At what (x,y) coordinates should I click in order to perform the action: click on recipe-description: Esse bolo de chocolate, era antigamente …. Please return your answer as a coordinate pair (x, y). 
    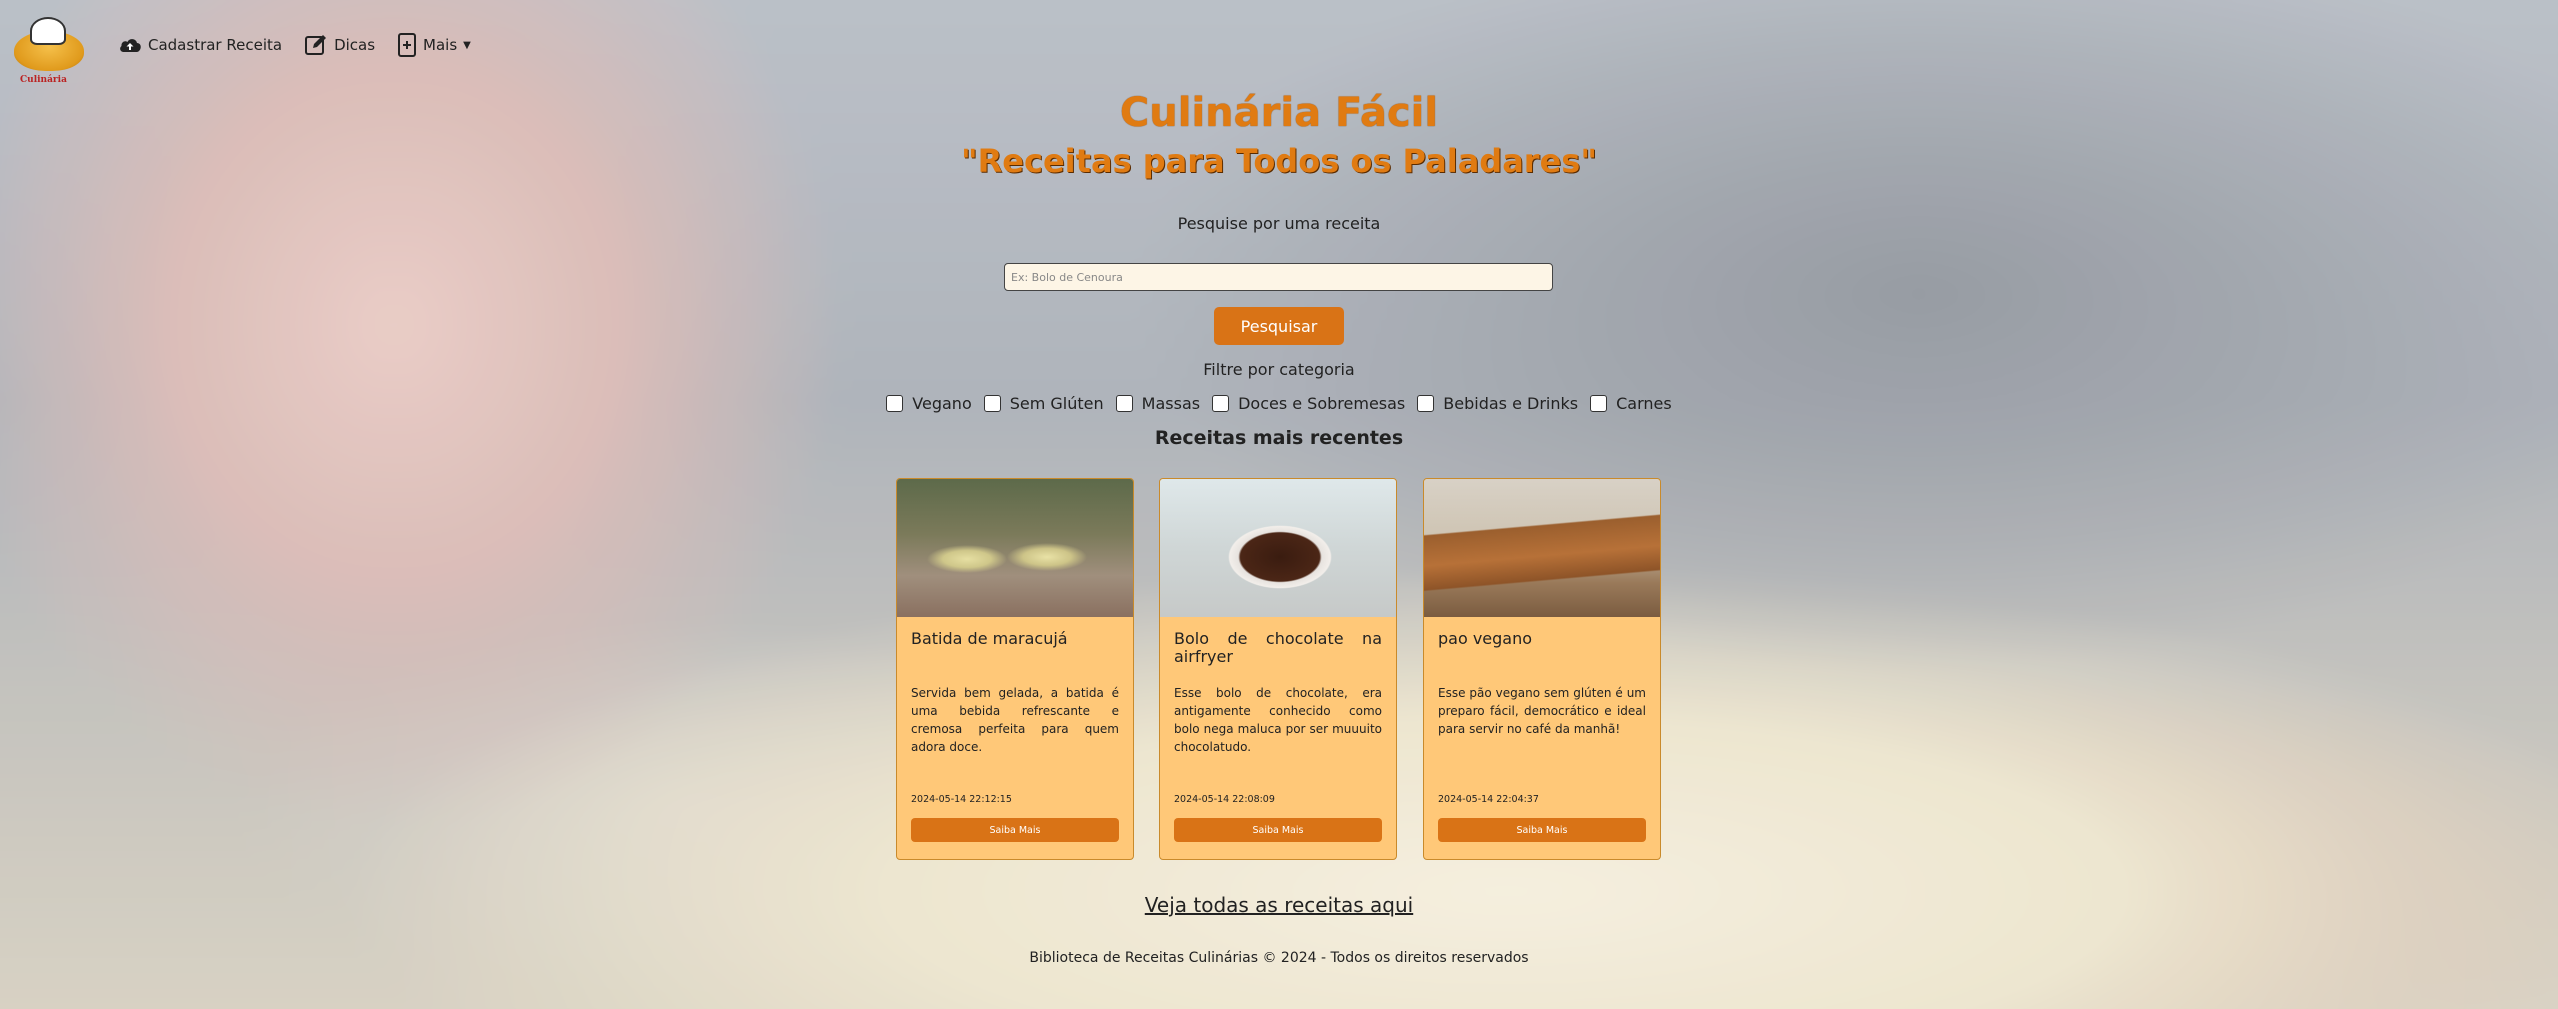
    Looking at the image, I should click on (1278, 720).